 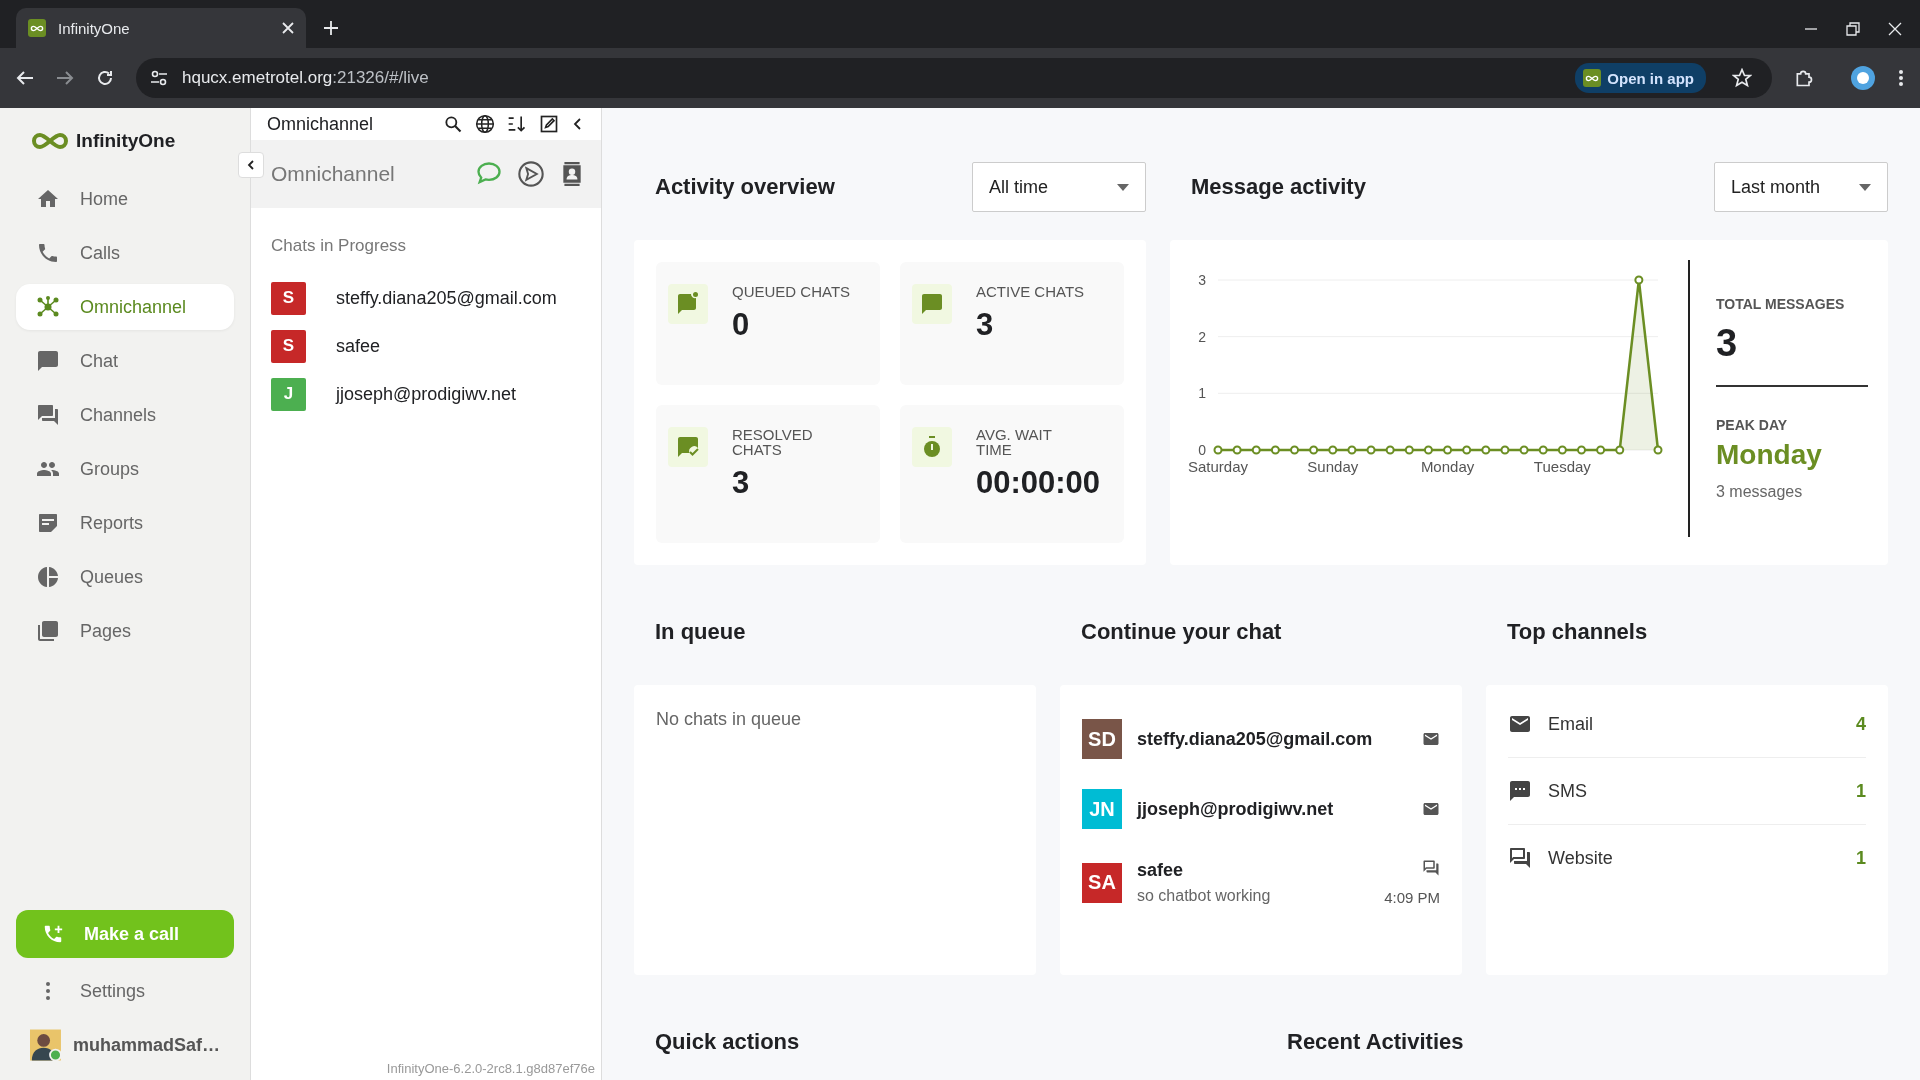 I want to click on chat-name: safee, so click(x=1253, y=870).